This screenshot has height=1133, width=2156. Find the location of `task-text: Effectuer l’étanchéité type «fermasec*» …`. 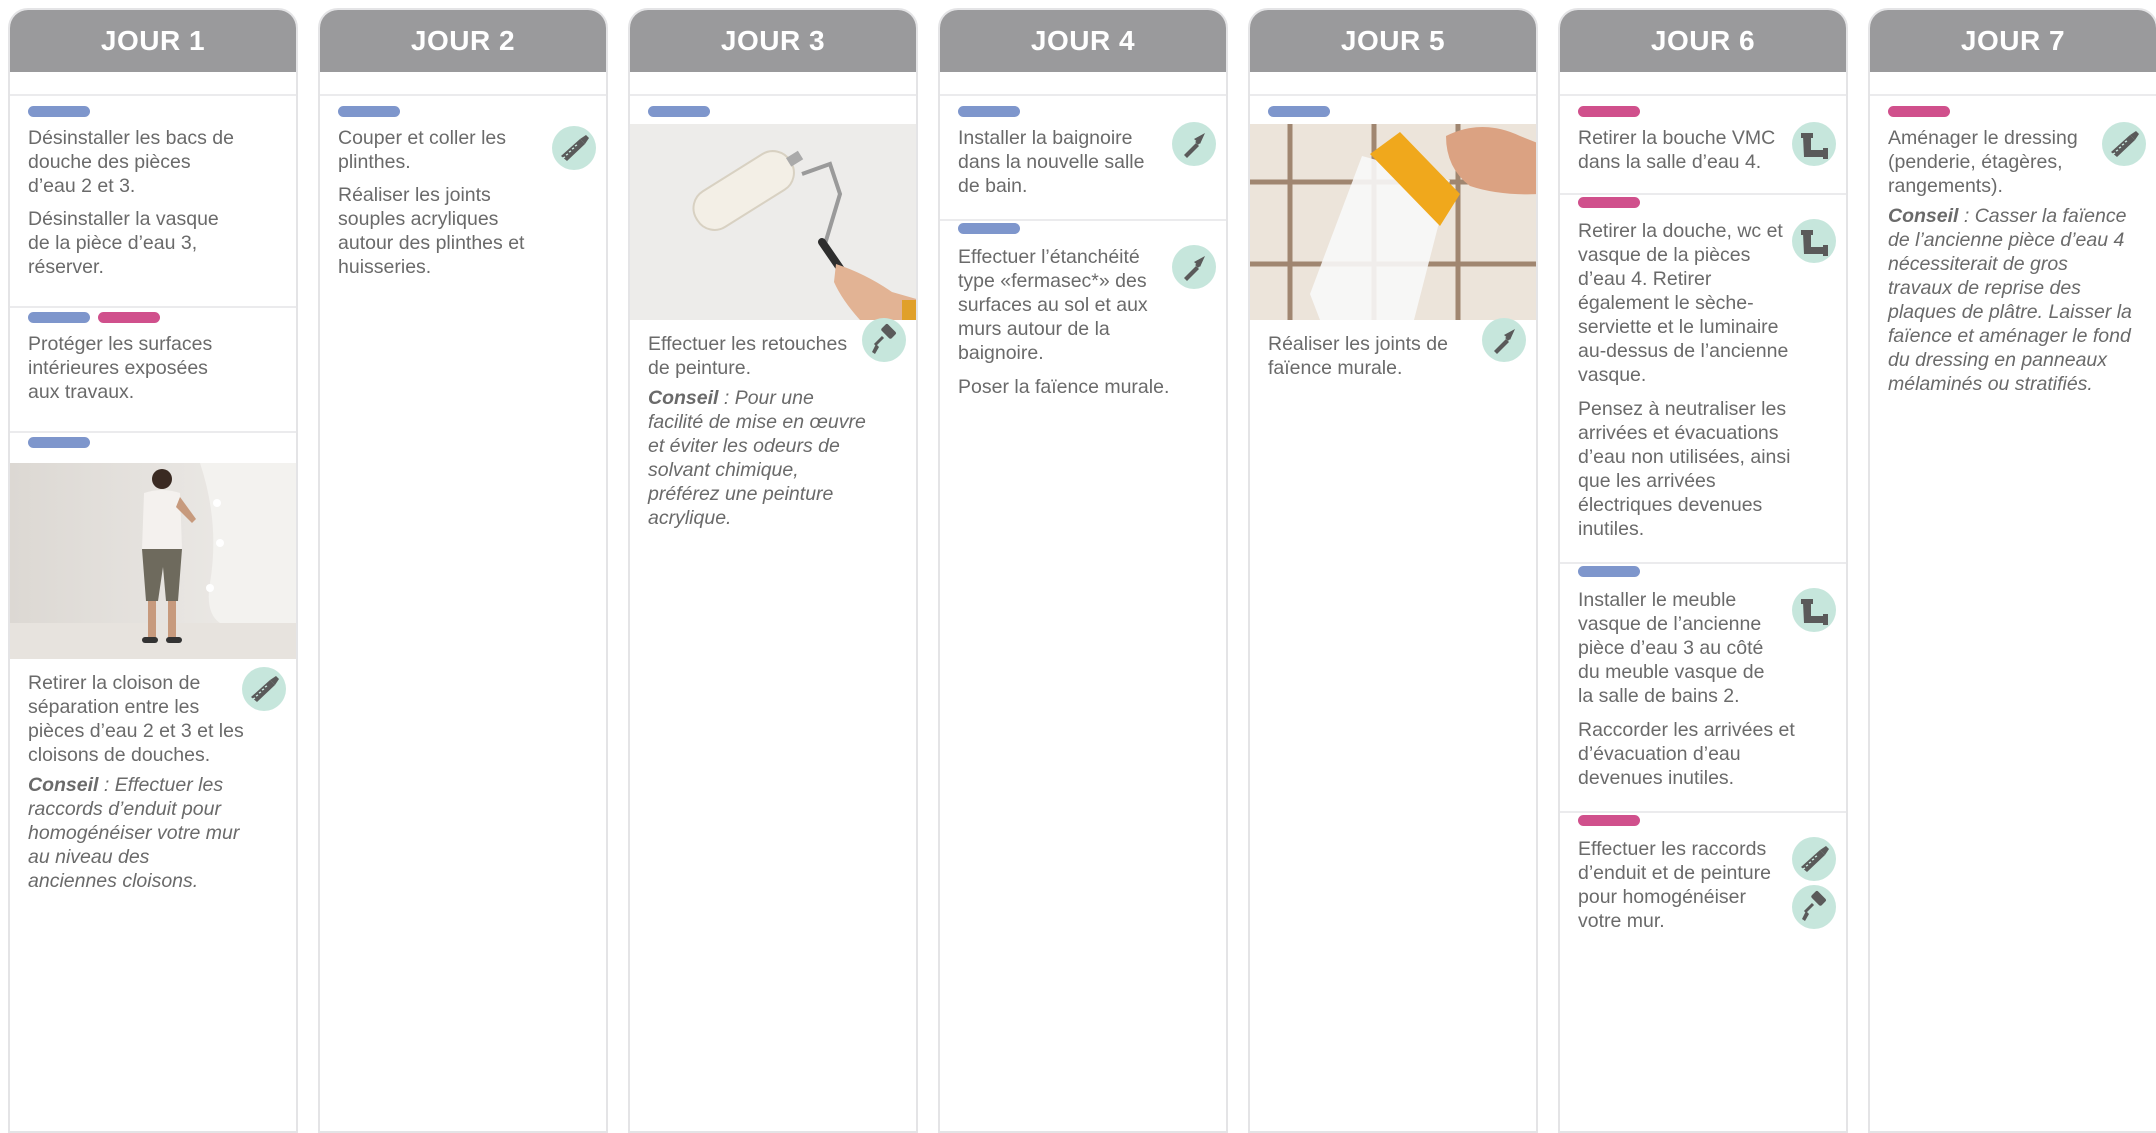

task-text: Effectuer l’étanchéité type «fermasec*» … is located at coordinates (1053, 305).